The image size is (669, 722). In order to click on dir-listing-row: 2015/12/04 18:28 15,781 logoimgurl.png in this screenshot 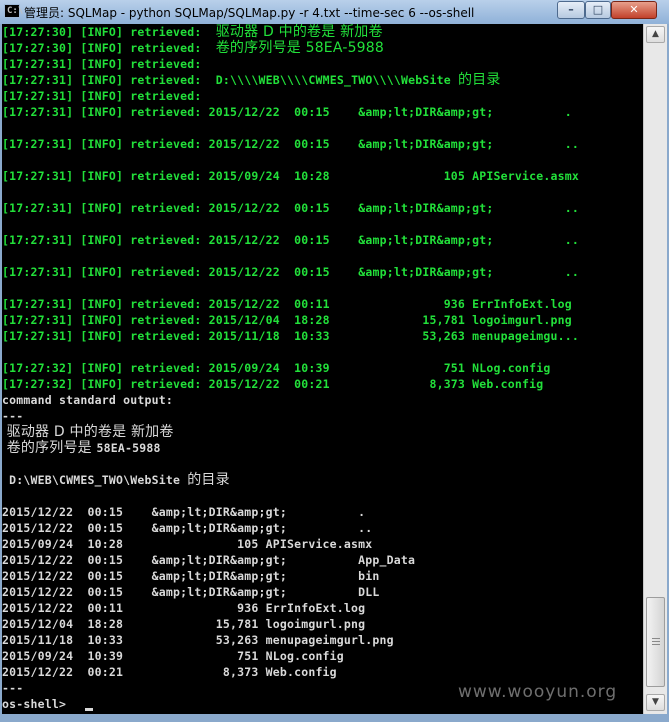, I will do `click(184, 624)`.